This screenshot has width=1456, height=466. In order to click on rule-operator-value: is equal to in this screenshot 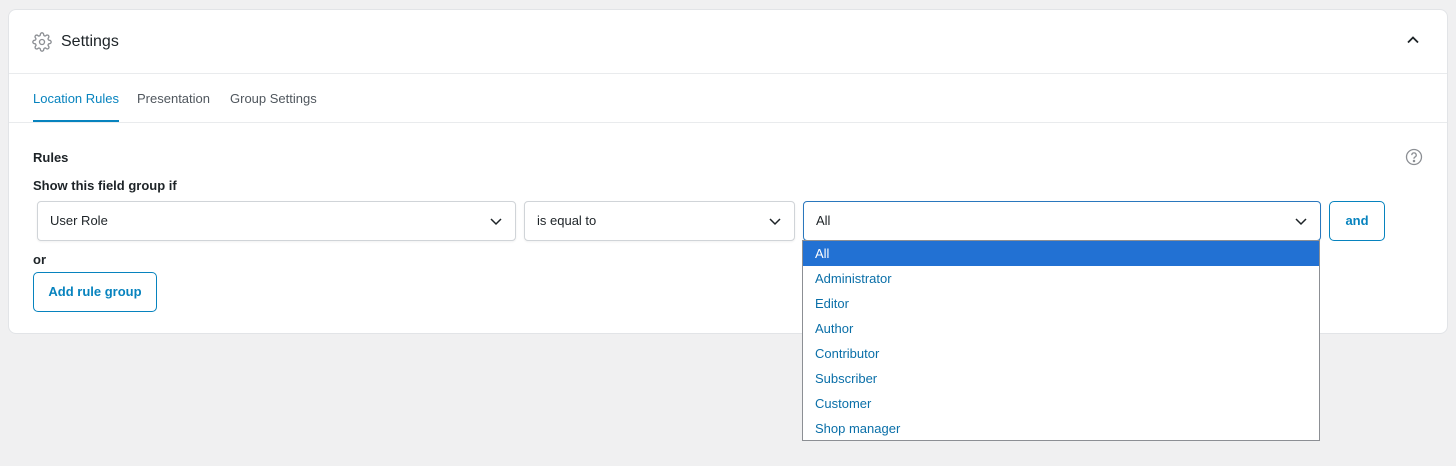, I will do `click(567, 220)`.